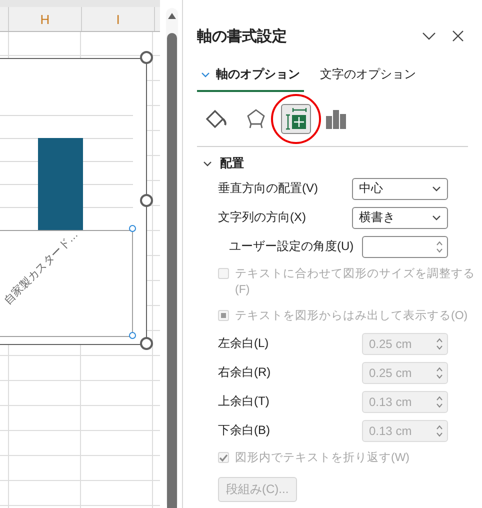 The image size is (482, 508). What do you see at coordinates (244, 401) in the screenshot?
I see `field-label: 上余白(T)` at bounding box center [244, 401].